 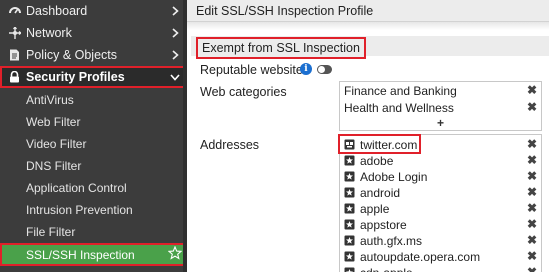 I want to click on address-name: auth.gfx.ms, so click(x=391, y=241).